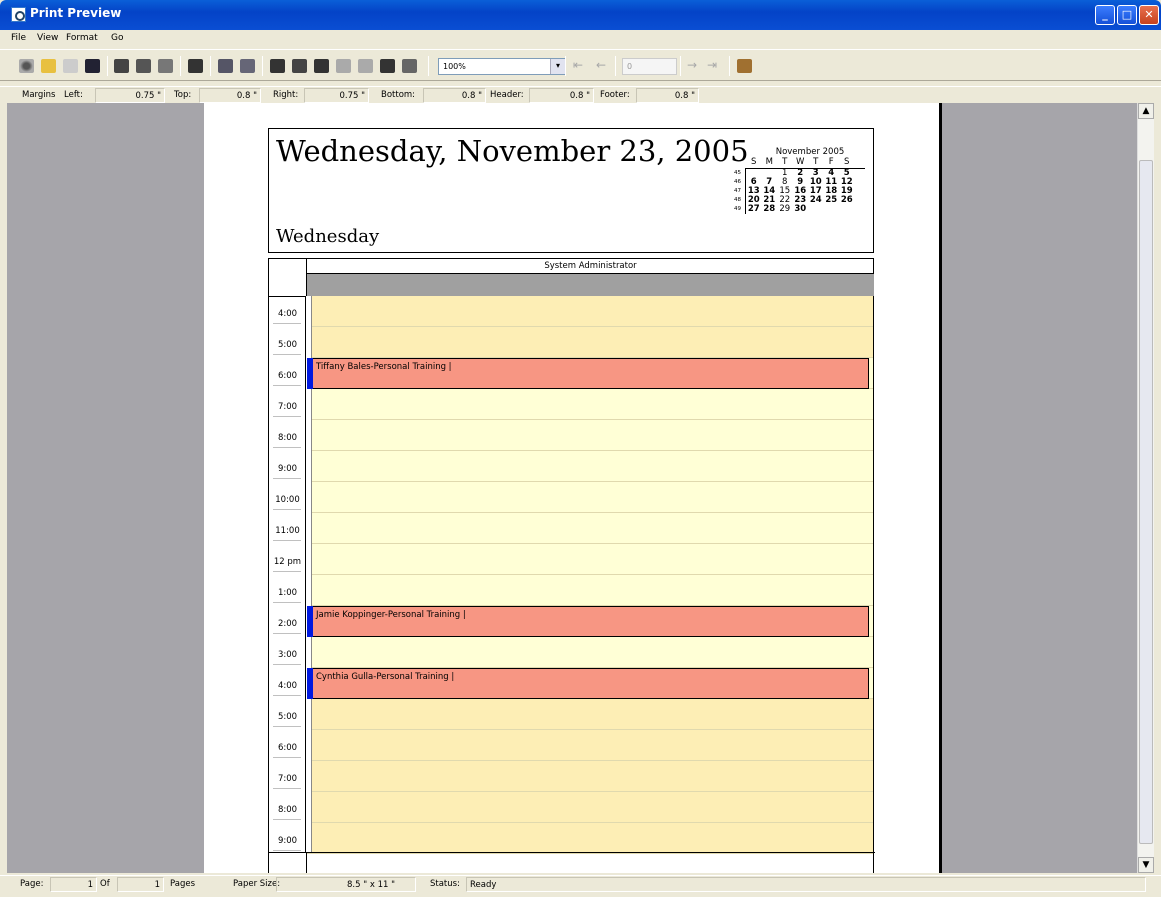 This screenshot has width=1161, height=897. What do you see at coordinates (1105, 15) in the screenshot?
I see `minimize-button: _` at bounding box center [1105, 15].